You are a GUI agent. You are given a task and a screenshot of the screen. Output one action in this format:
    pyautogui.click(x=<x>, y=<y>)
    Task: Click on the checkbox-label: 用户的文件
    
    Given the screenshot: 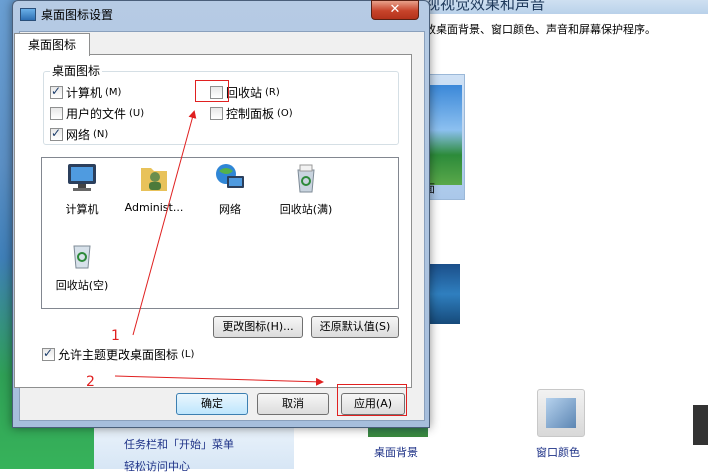 What is the action you would take?
    pyautogui.click(x=96, y=114)
    